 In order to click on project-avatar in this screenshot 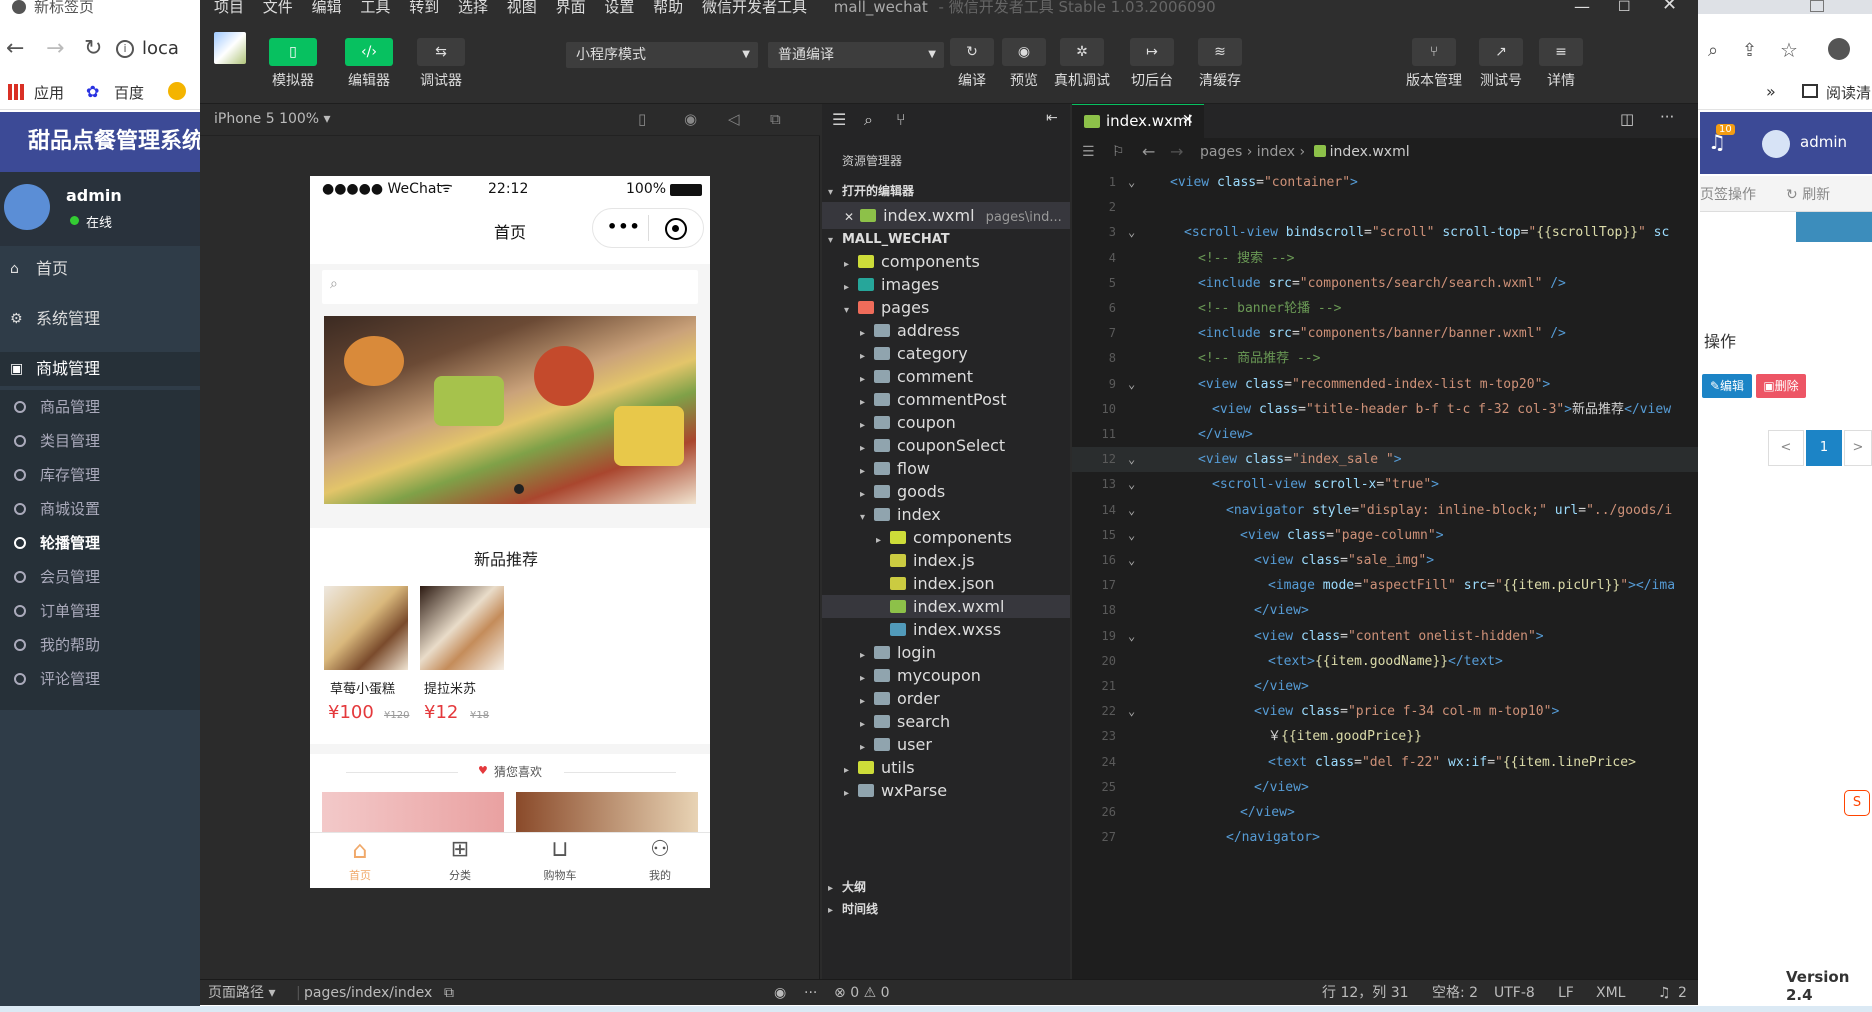, I will do `click(230, 48)`.